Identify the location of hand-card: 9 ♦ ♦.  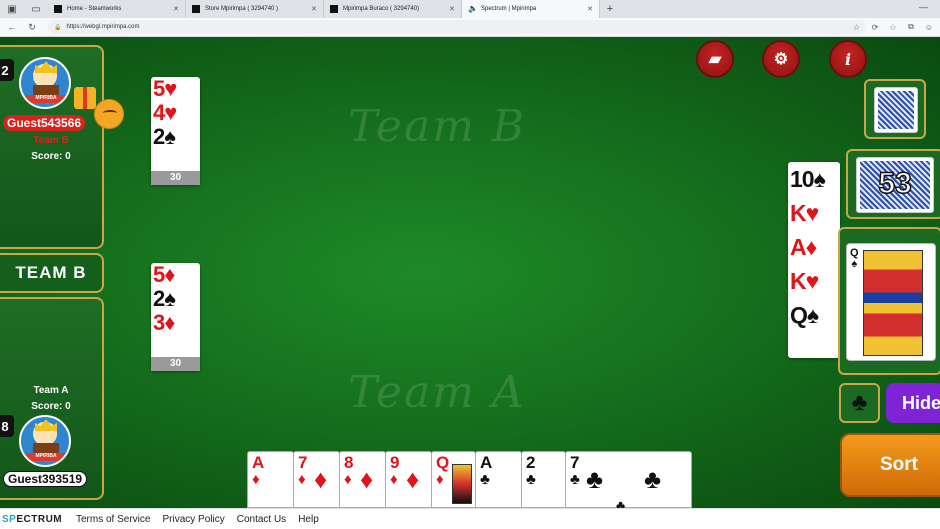
(408, 479).